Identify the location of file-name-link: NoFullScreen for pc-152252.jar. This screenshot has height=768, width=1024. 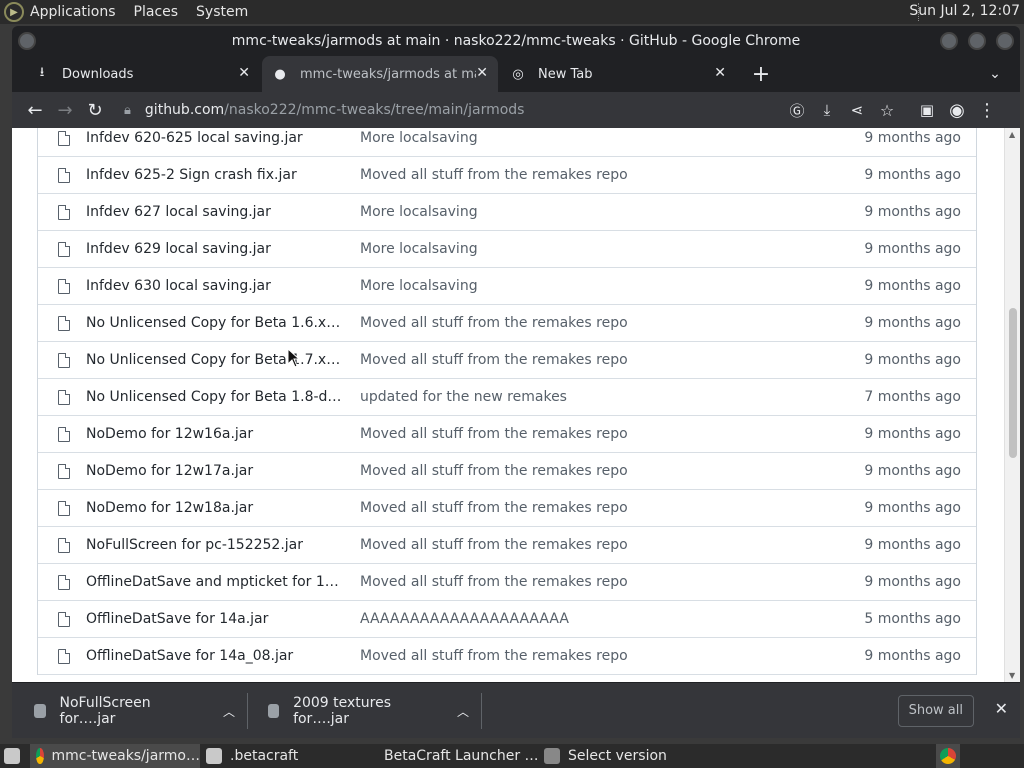
(215, 545).